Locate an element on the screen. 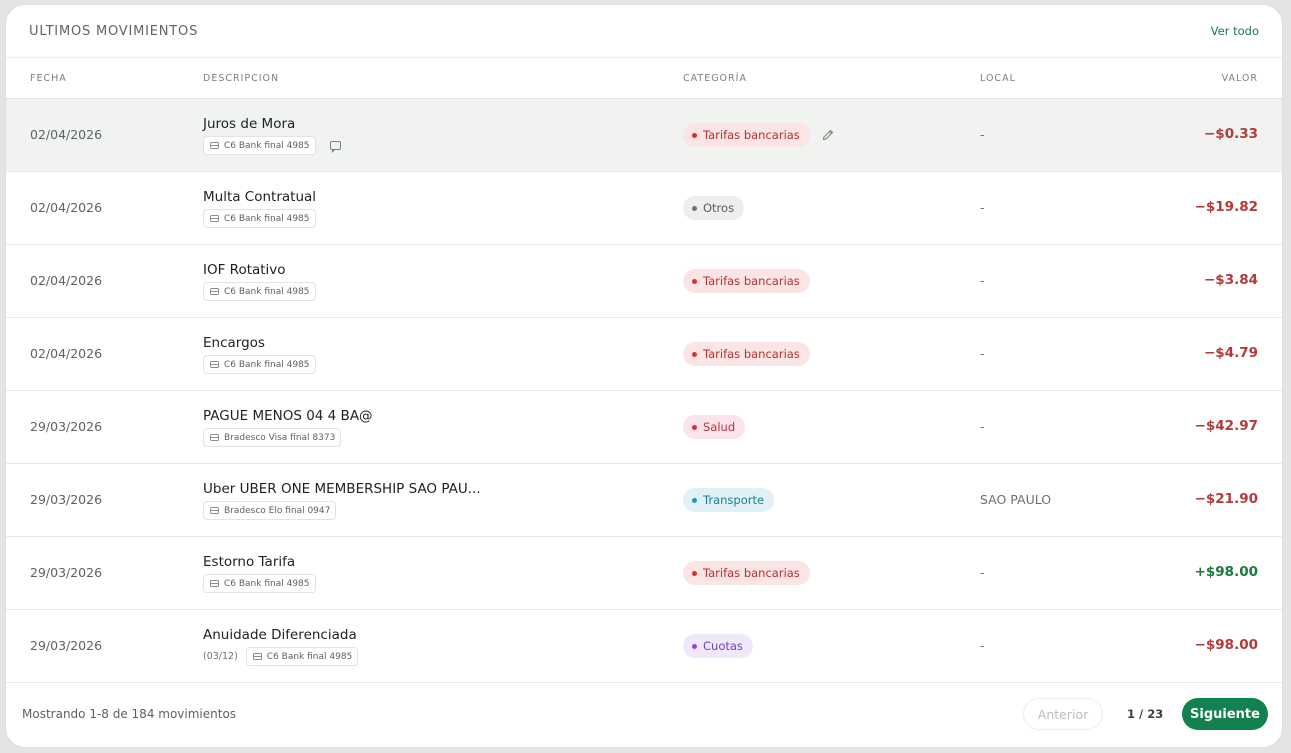 The image size is (1291, 753). row-meta: Bradesco Visa final 8373 is located at coordinates (272, 437).